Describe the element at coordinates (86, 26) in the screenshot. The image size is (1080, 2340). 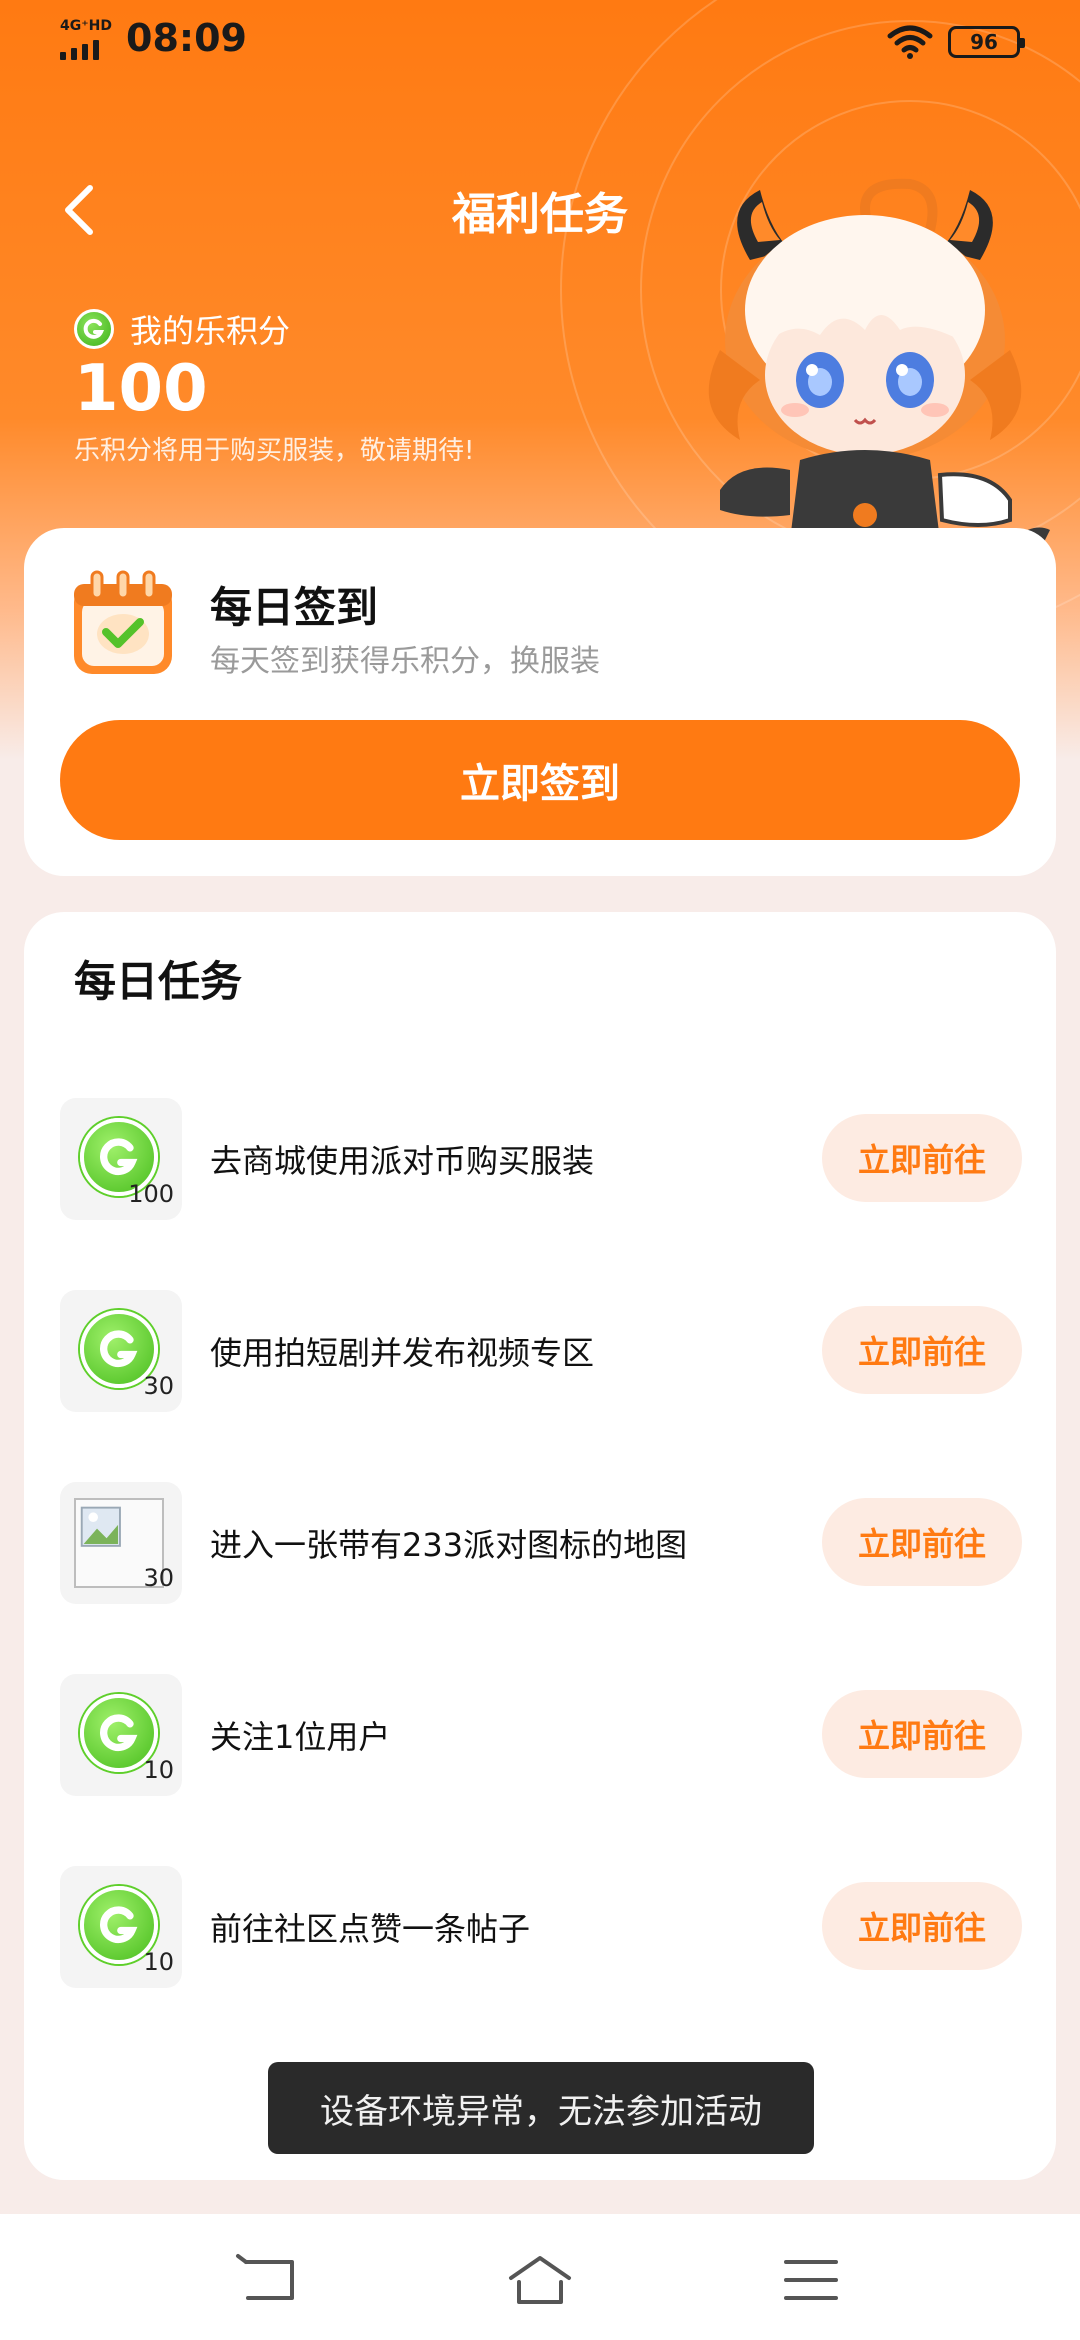
I see `network-type: 4G⁺HD` at that location.